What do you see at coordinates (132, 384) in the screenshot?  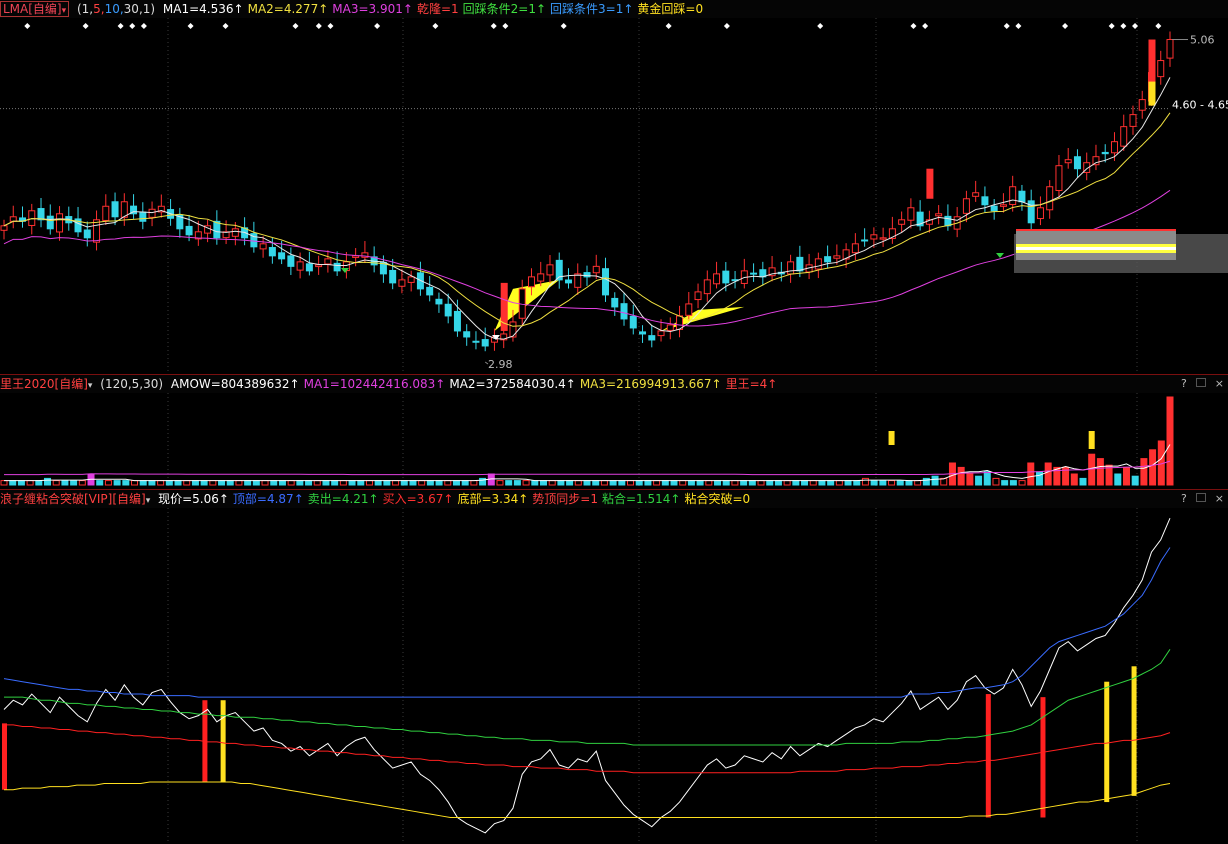 I see `volume-params: (120,5,30)` at bounding box center [132, 384].